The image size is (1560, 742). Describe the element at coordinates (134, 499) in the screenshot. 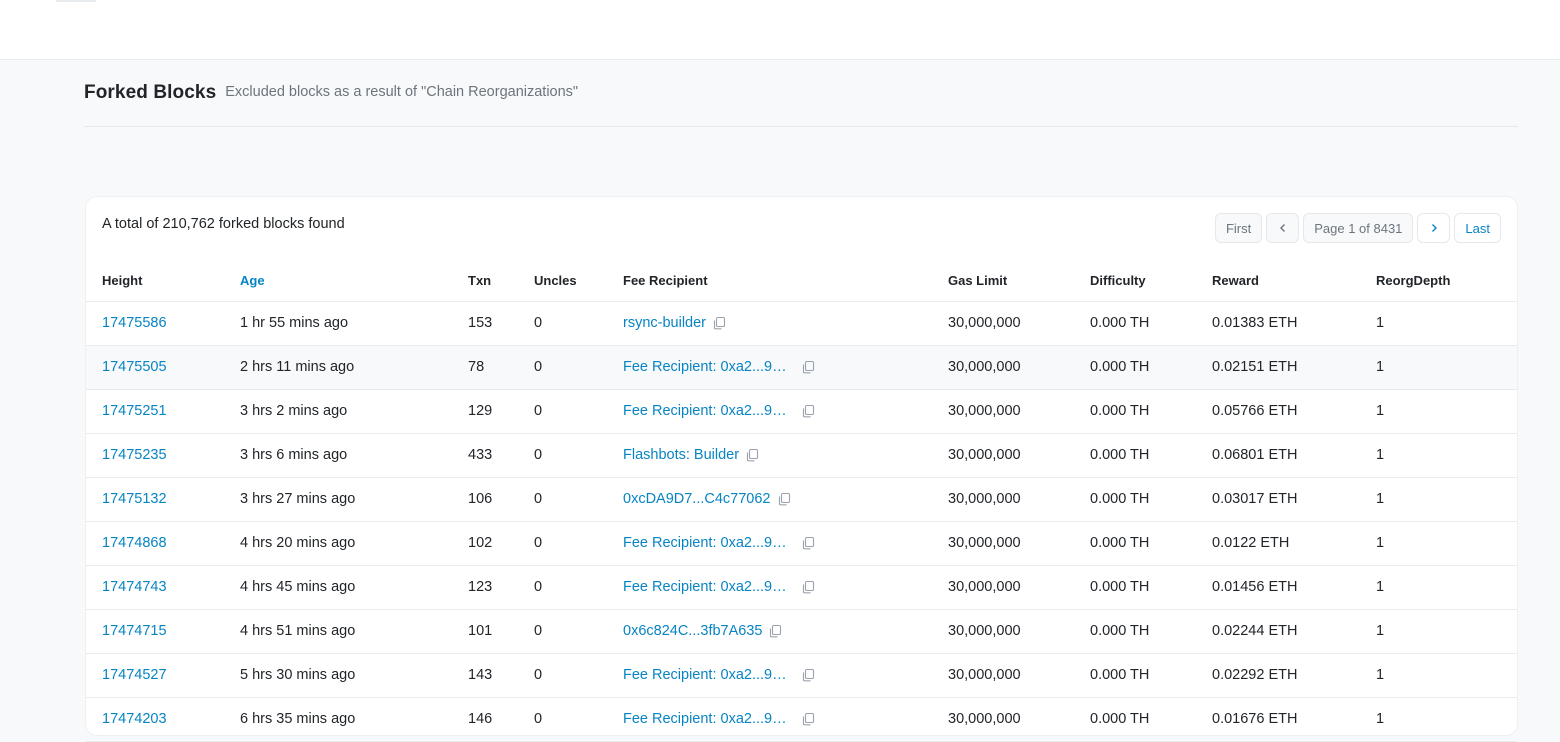

I see `block-height-link: 17475132` at that location.